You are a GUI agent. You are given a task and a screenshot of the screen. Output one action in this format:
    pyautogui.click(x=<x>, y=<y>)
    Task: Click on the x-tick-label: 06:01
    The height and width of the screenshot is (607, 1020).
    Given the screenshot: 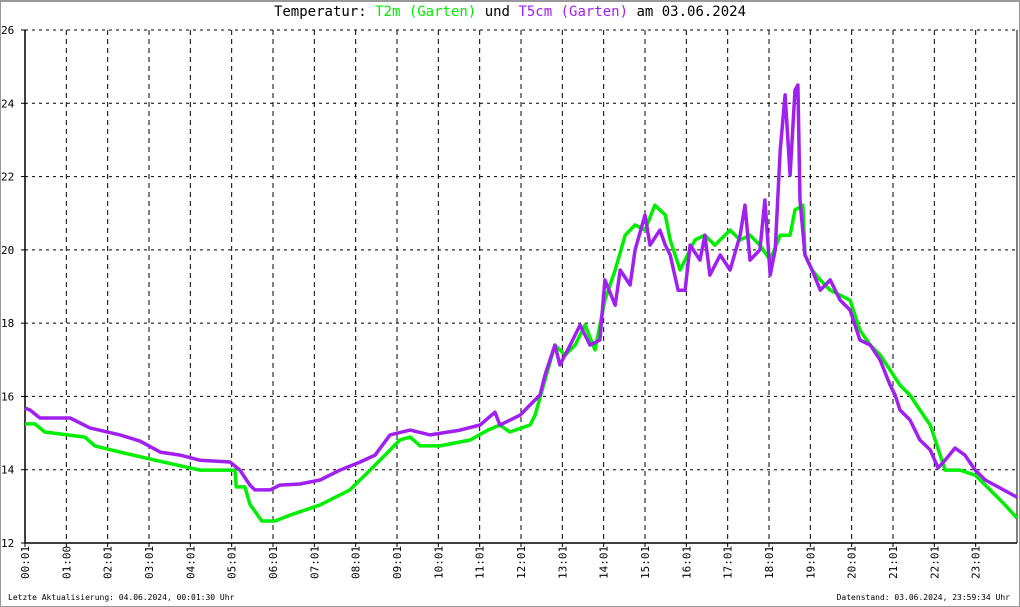 What is the action you would take?
    pyautogui.click(x=273, y=562)
    